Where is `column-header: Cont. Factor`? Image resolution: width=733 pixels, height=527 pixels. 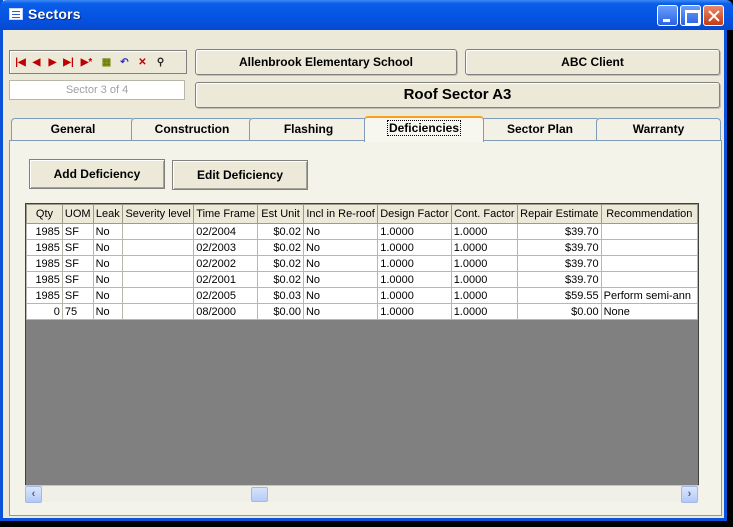
column-header: Cont. Factor is located at coordinates (484, 214).